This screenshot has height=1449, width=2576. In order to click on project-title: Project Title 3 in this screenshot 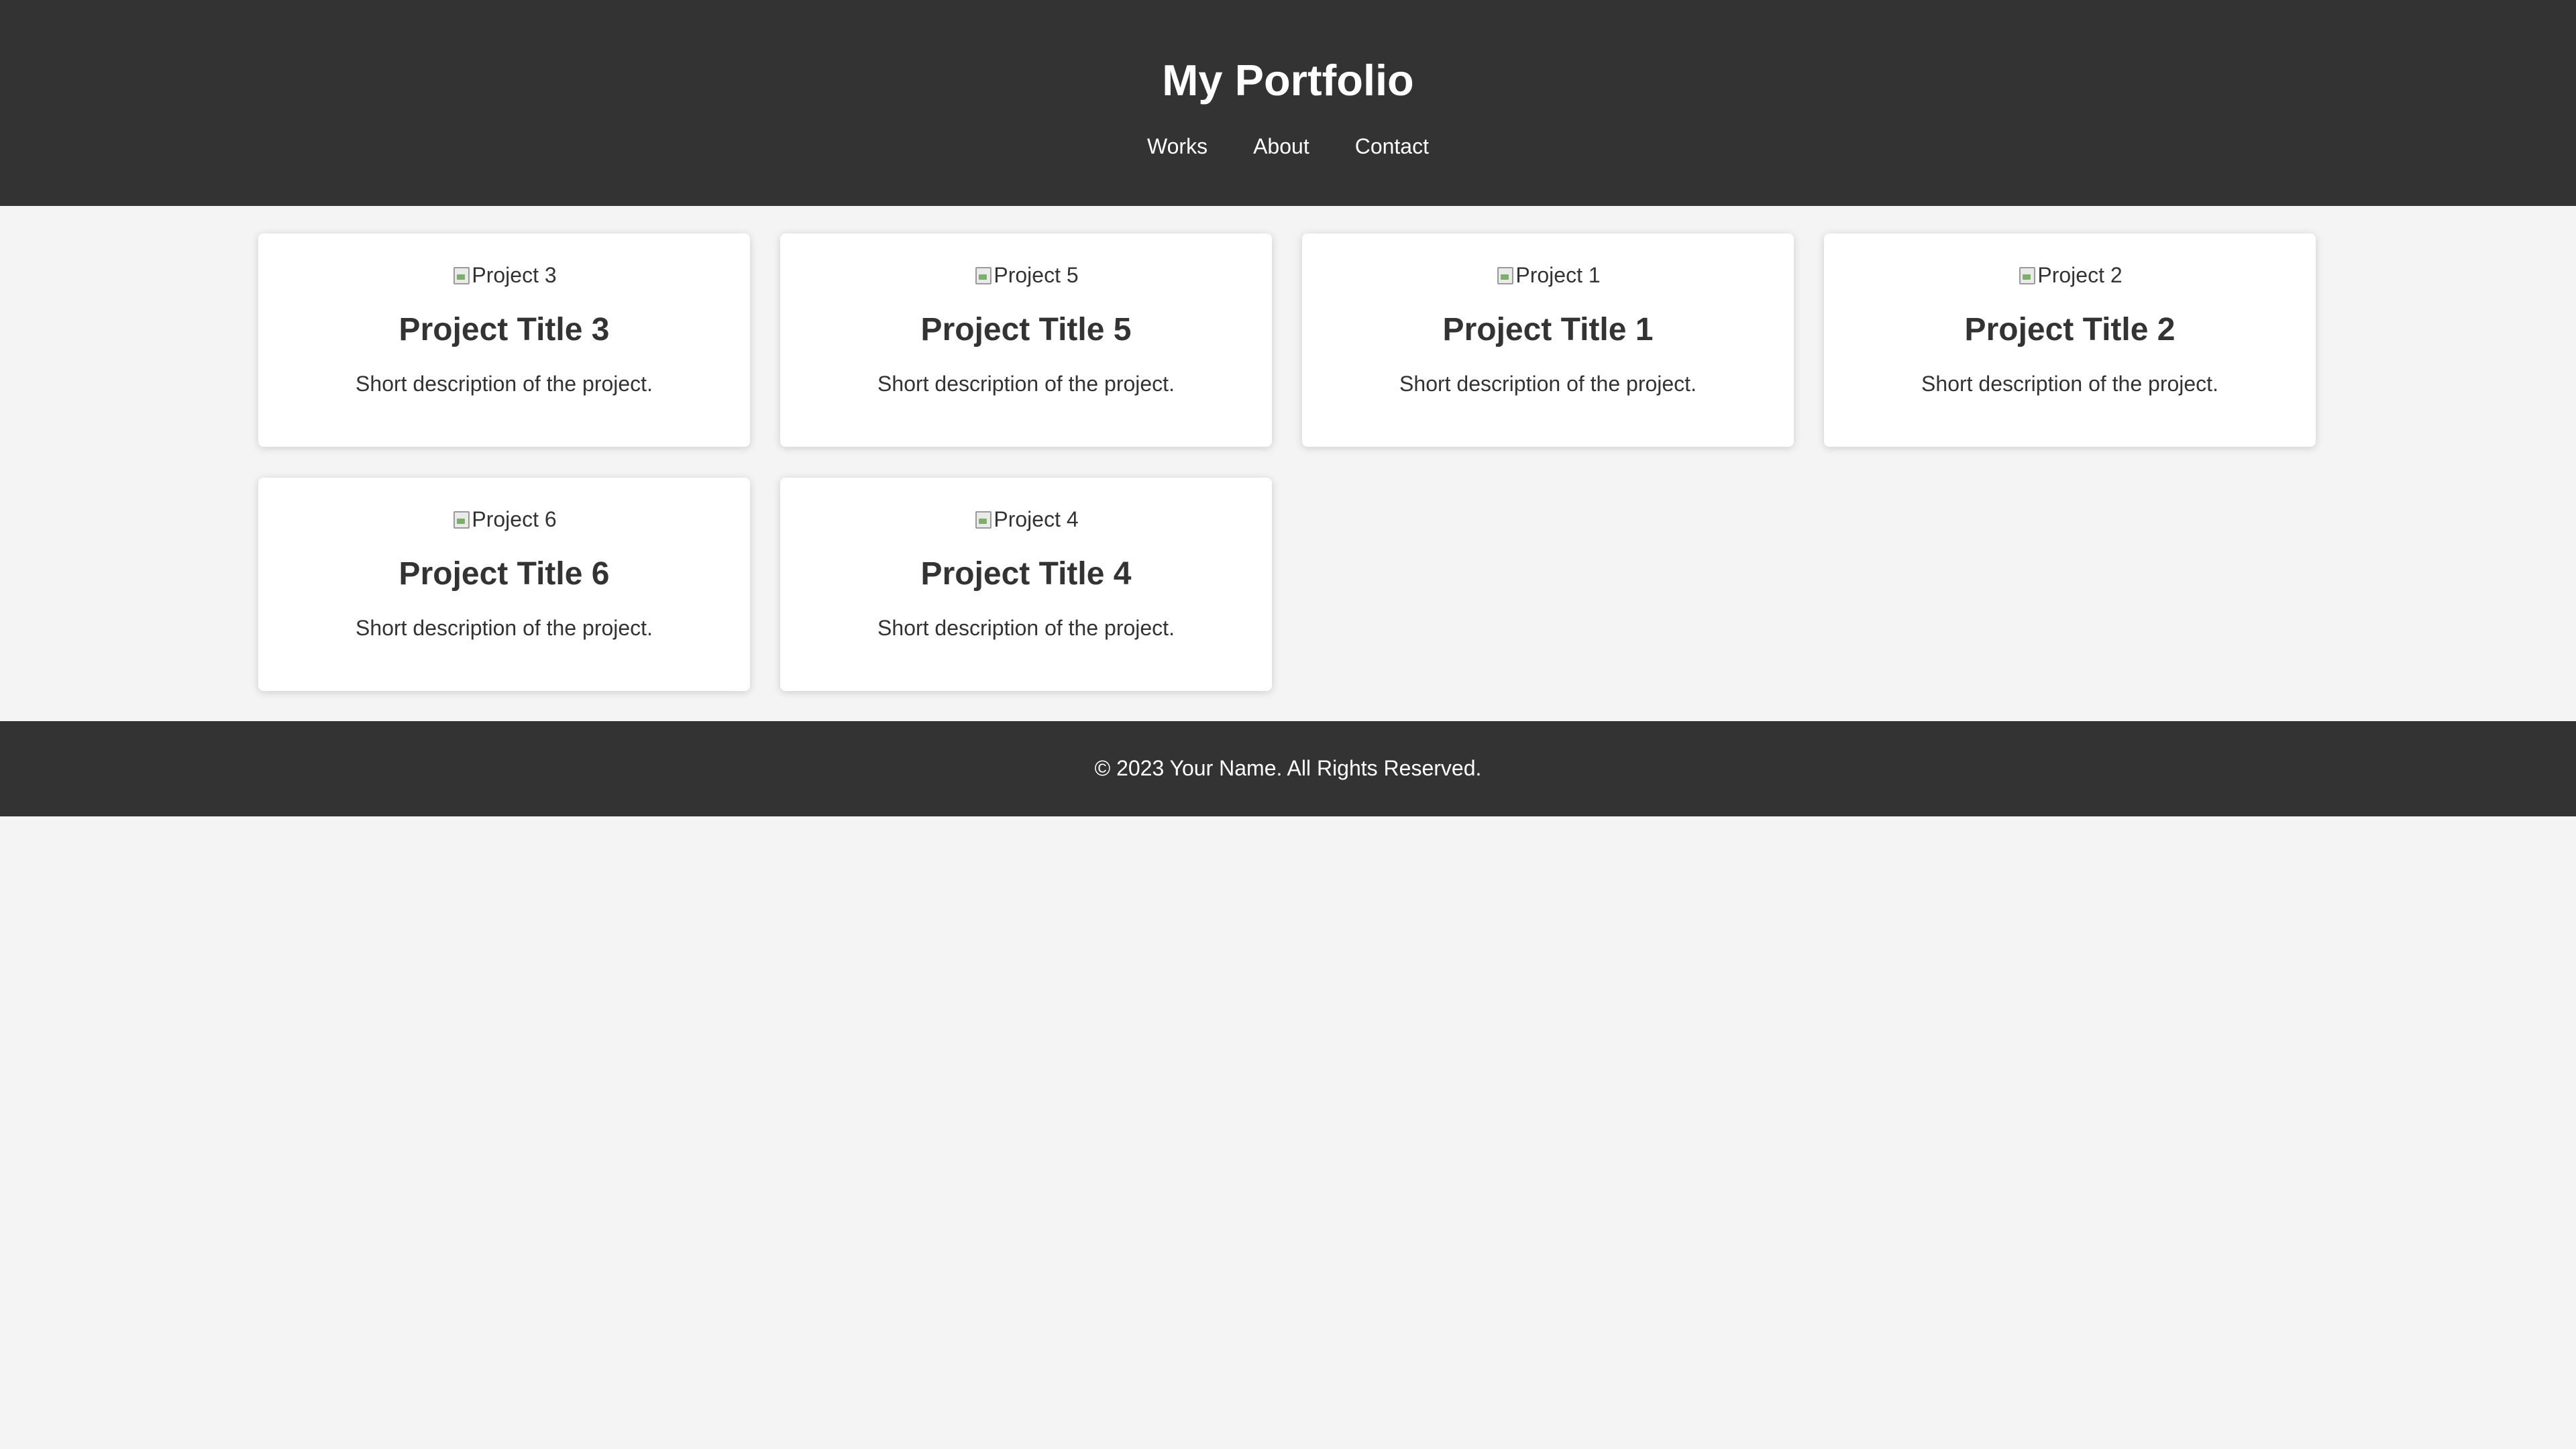, I will do `click(504, 329)`.